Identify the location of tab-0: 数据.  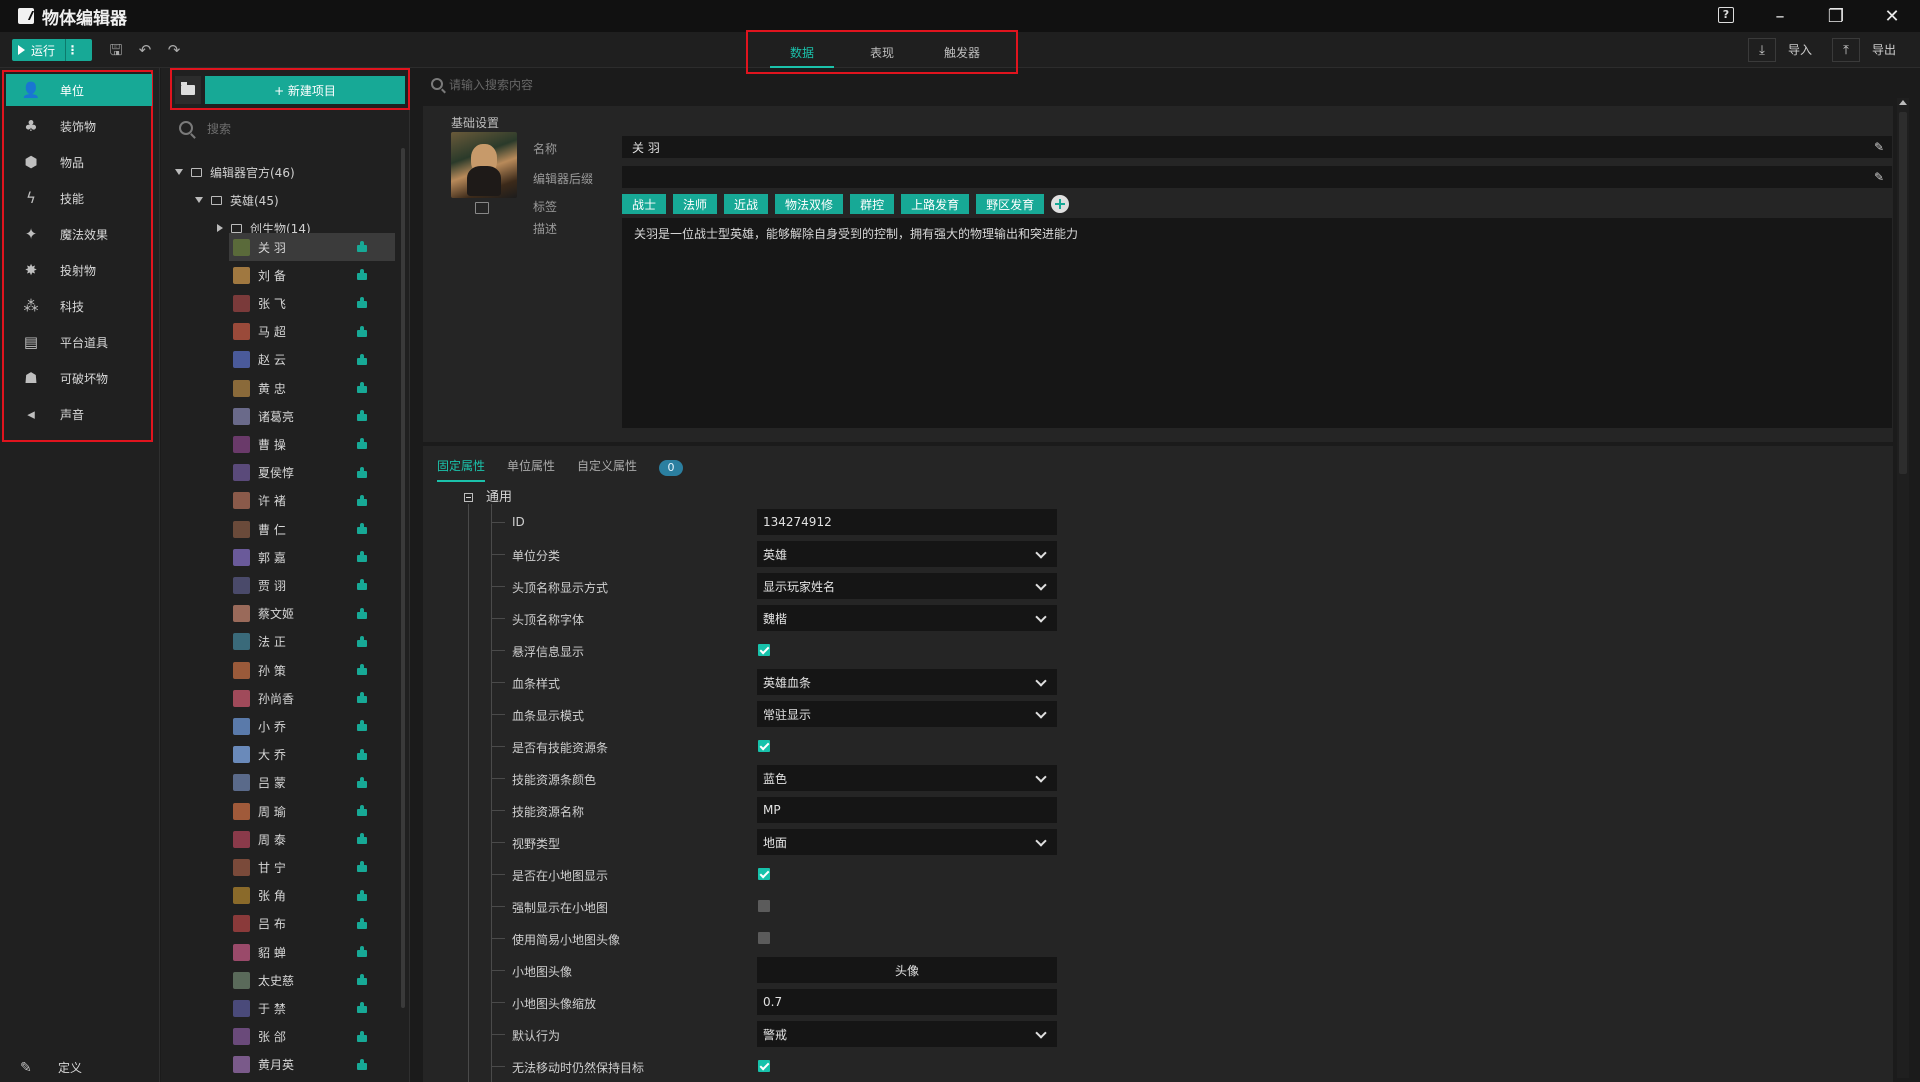
(802, 52).